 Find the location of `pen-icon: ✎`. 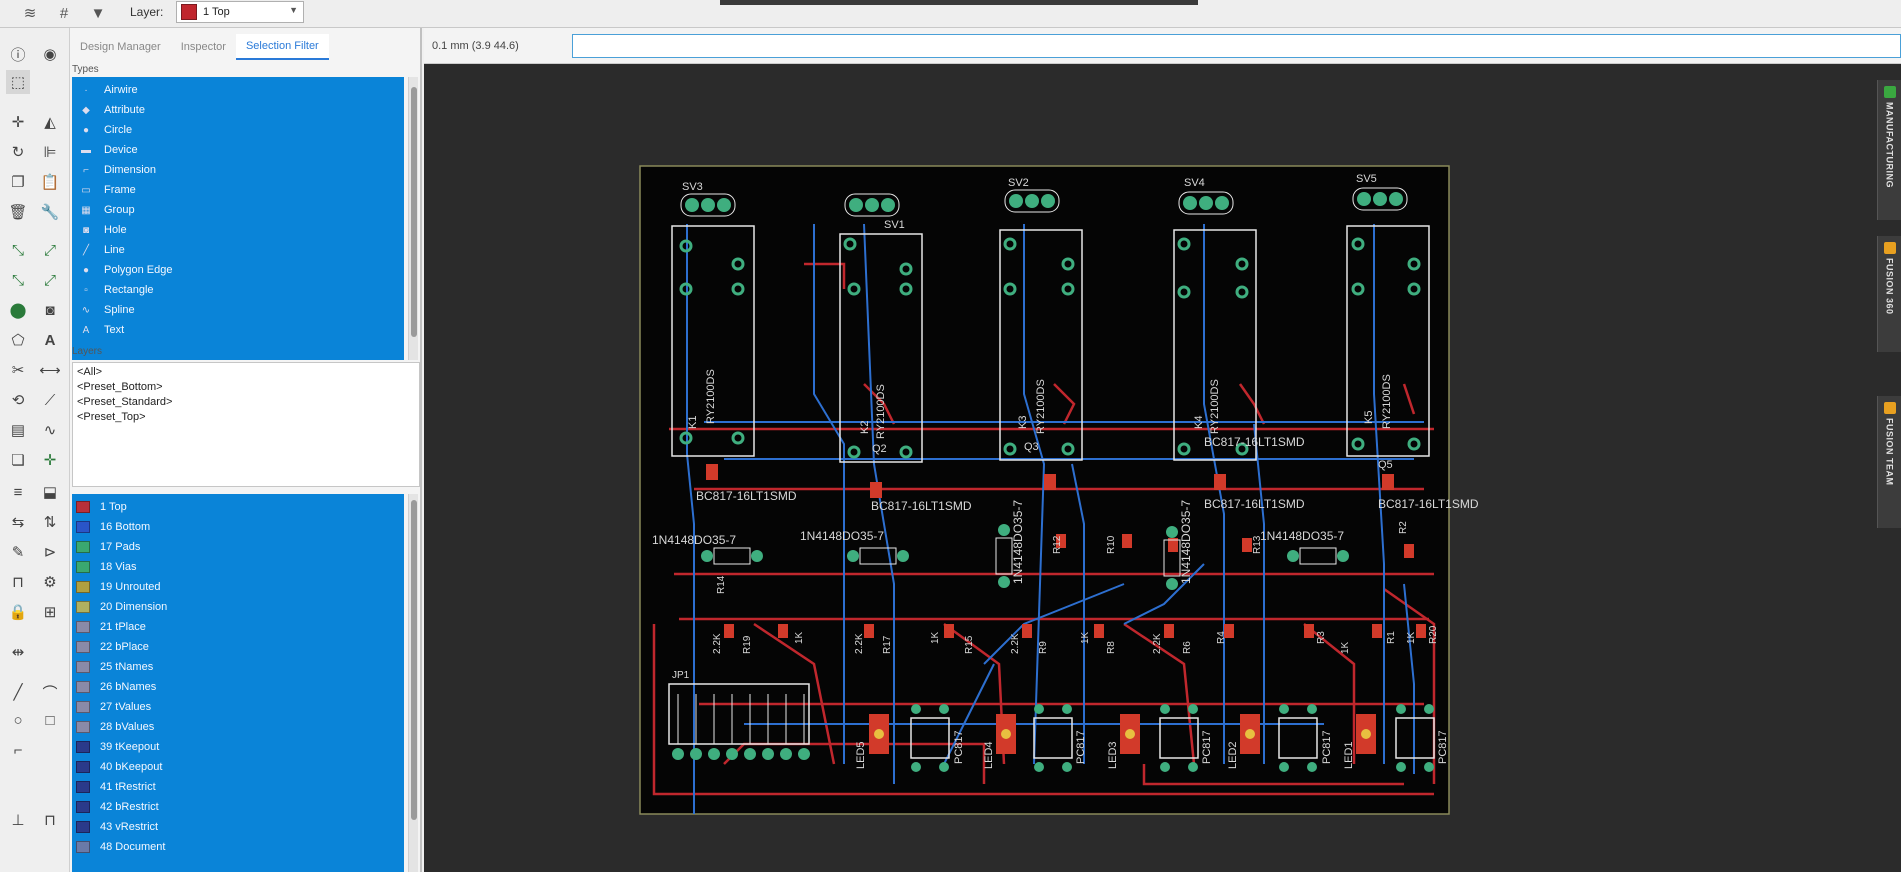

pen-icon: ✎ is located at coordinates (18, 552).